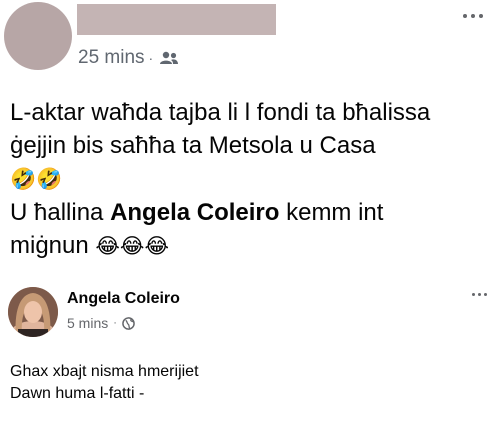  What do you see at coordinates (36, 179) in the screenshot?
I see `rofl-emoji: 🤣🤣` at bounding box center [36, 179].